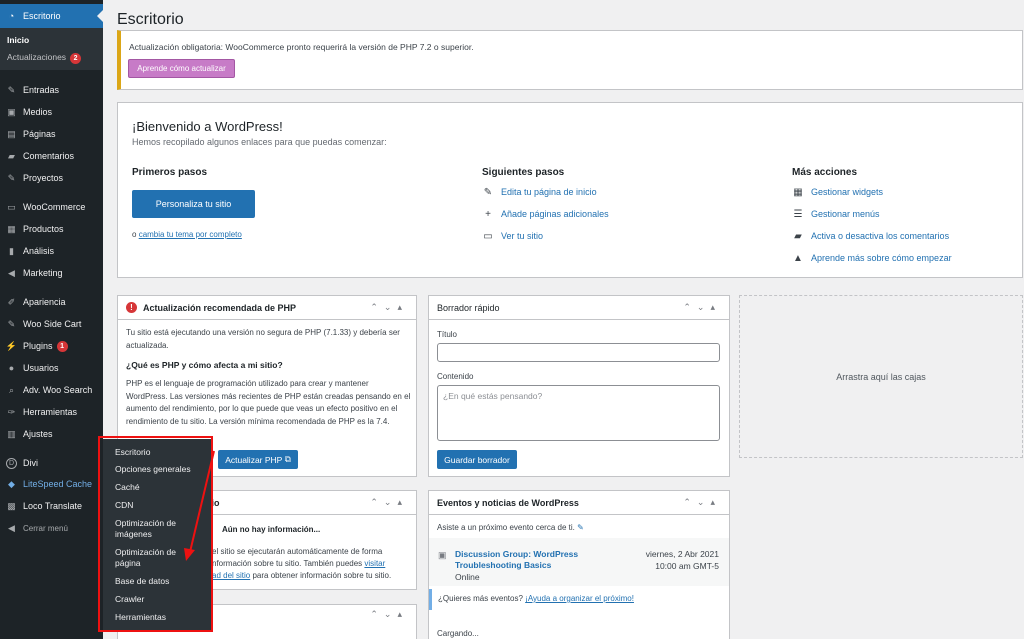 This screenshot has height=639, width=1024. Describe the element at coordinates (231, 575) in the screenshot. I see `site-health-link: ad del sitio` at that location.